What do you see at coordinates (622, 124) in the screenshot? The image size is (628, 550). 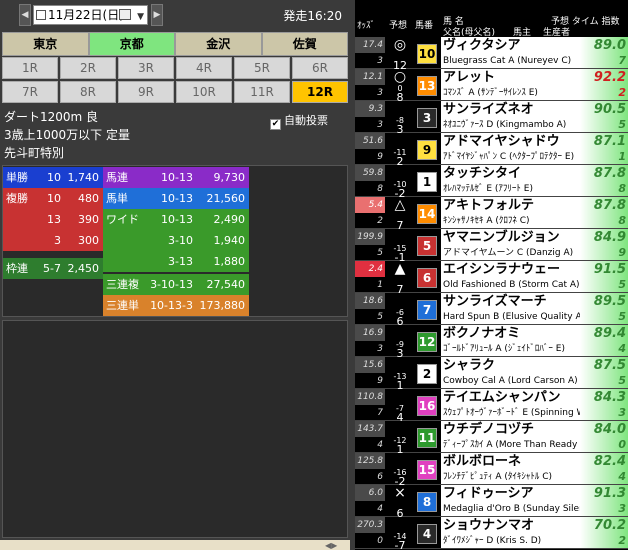 I see `time-index-sub: 5` at bounding box center [622, 124].